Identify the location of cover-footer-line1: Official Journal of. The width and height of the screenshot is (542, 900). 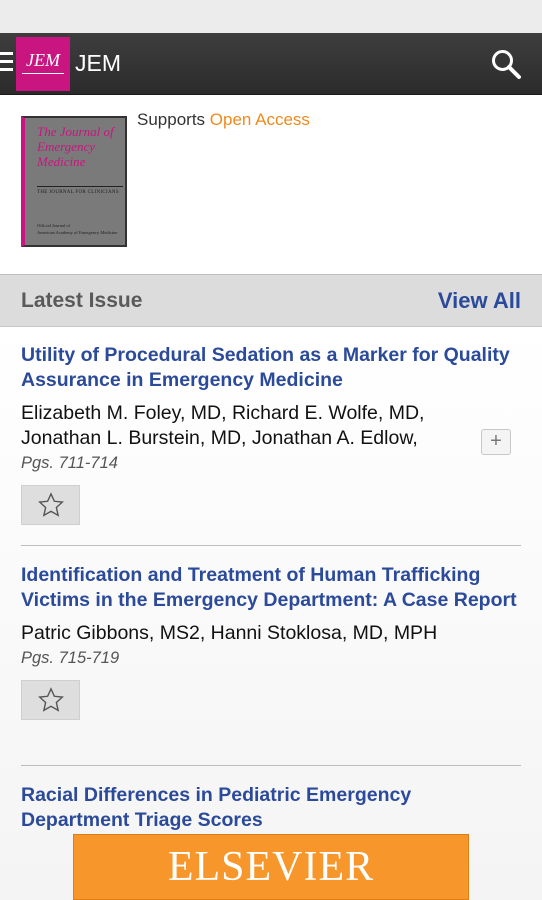
(54, 225).